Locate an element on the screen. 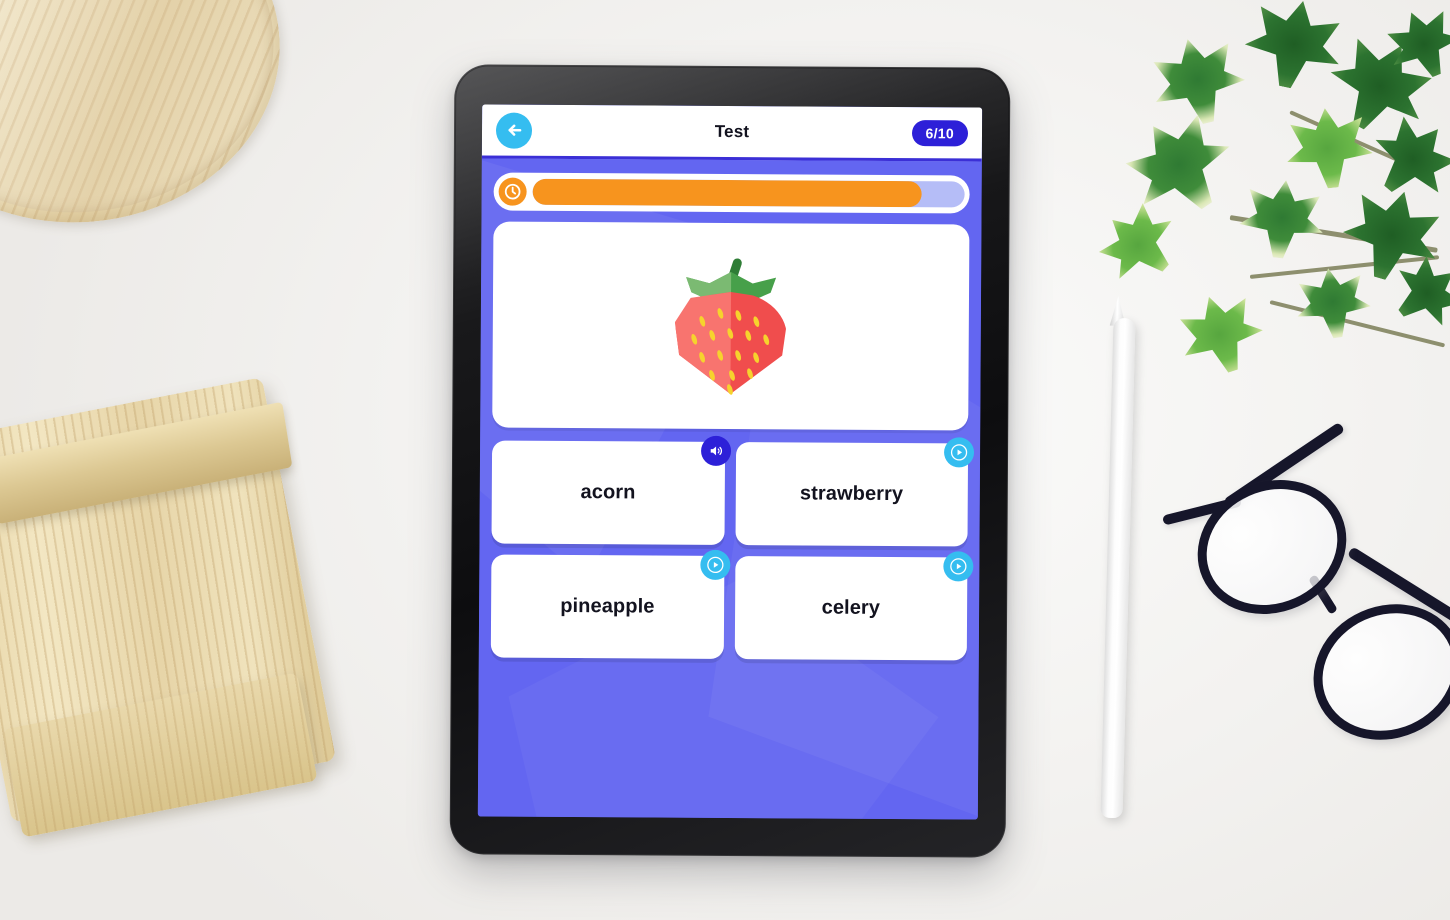 This screenshot has width=1450, height=920. question-card is located at coordinates (731, 326).